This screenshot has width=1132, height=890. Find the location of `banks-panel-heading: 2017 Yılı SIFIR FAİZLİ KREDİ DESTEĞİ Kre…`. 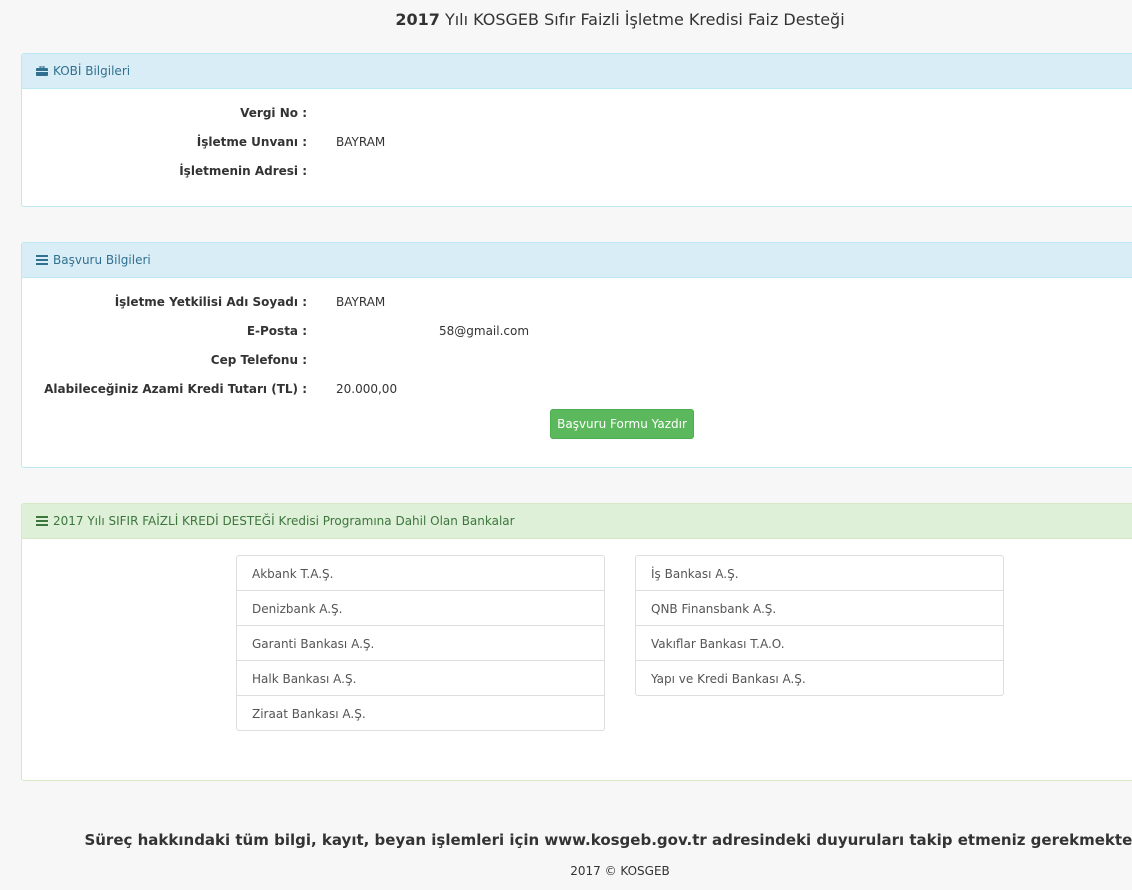

banks-panel-heading: 2017 Yılı SIFIR FAİZLİ KREDİ DESTEĞİ Kre… is located at coordinates (577, 521).